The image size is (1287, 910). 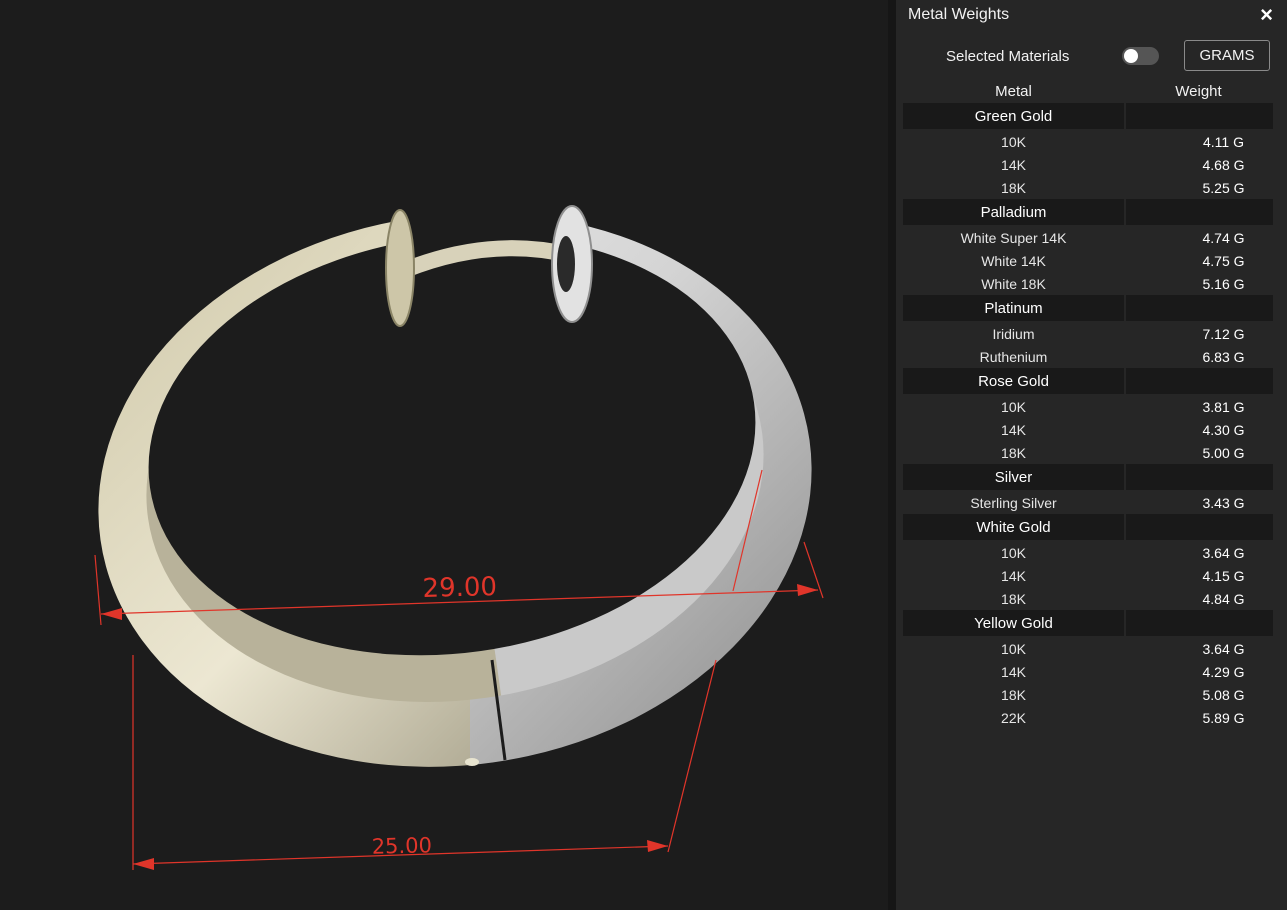 What do you see at coordinates (1198, 91) in the screenshot?
I see `weight-column-header: Weight` at bounding box center [1198, 91].